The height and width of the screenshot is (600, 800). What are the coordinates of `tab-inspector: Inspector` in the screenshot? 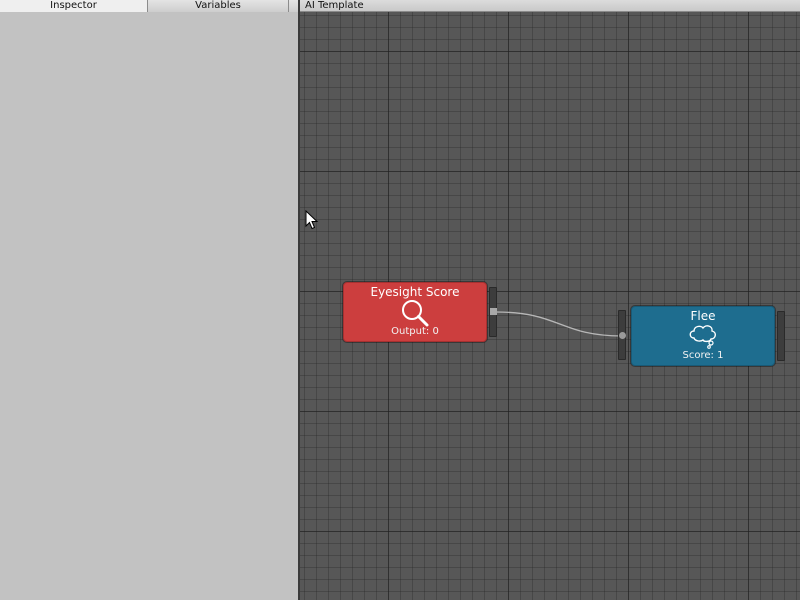 It's located at (74, 6).